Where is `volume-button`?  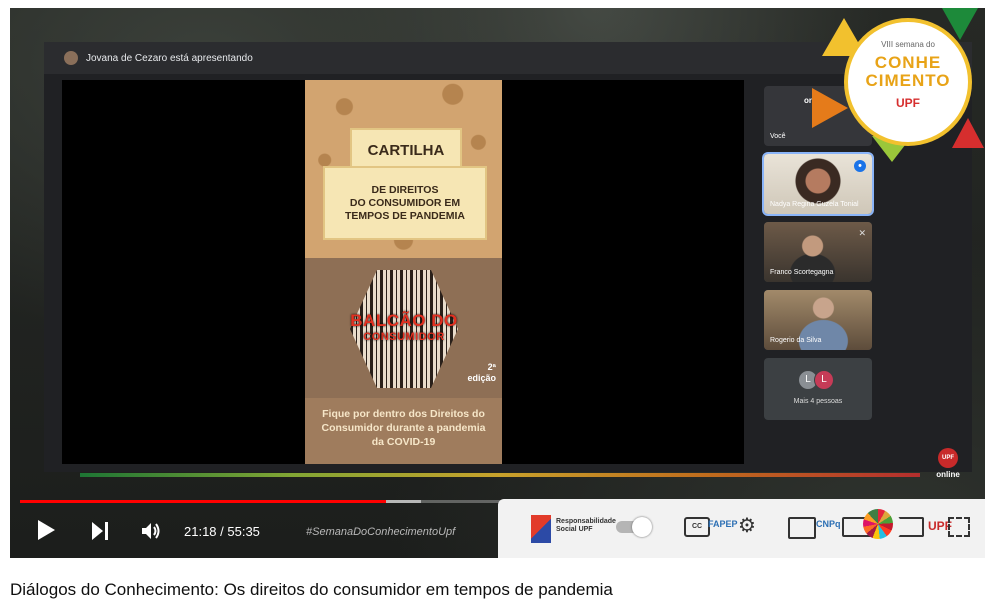
volume-button is located at coordinates (151, 531).